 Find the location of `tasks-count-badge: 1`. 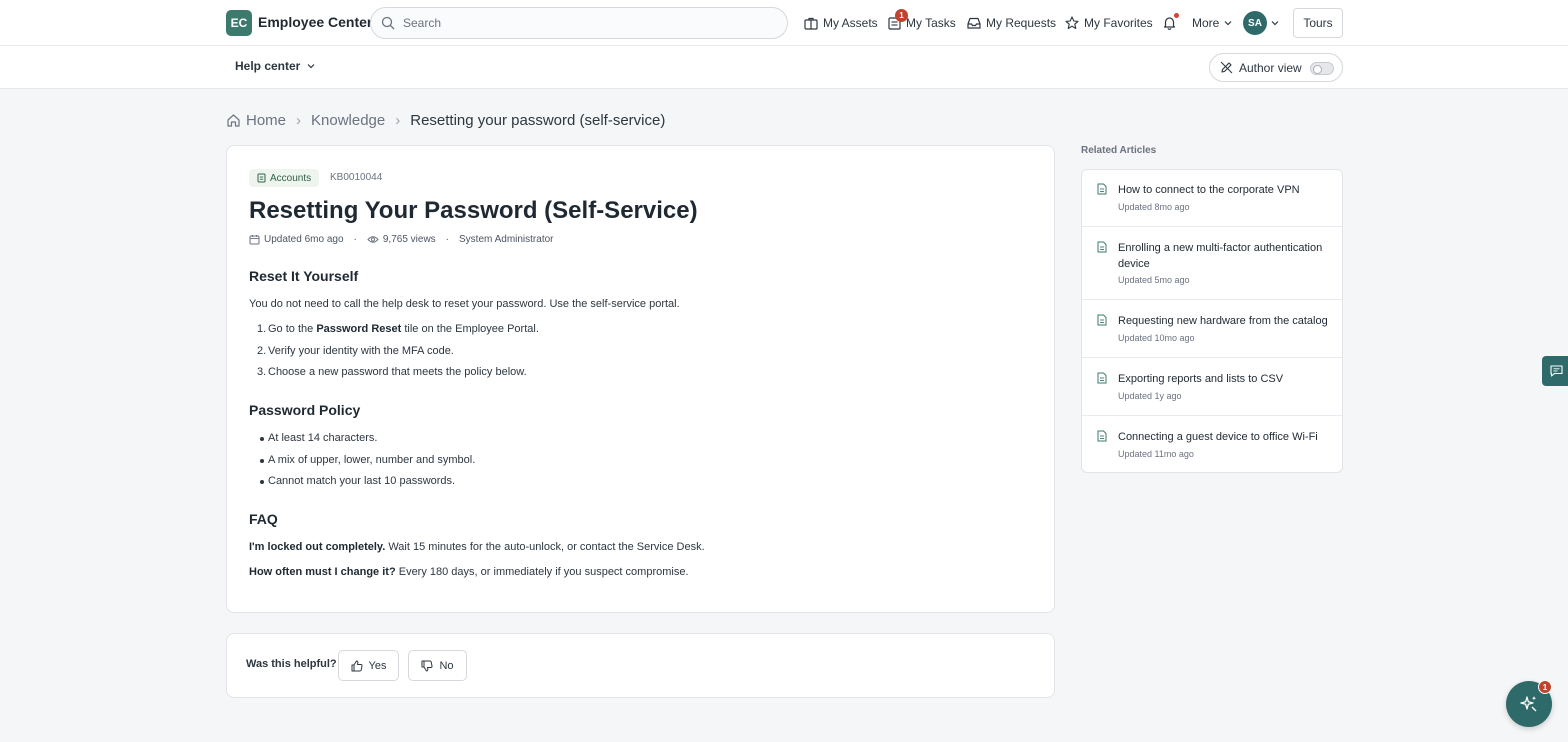

tasks-count-badge: 1 is located at coordinates (901, 15).